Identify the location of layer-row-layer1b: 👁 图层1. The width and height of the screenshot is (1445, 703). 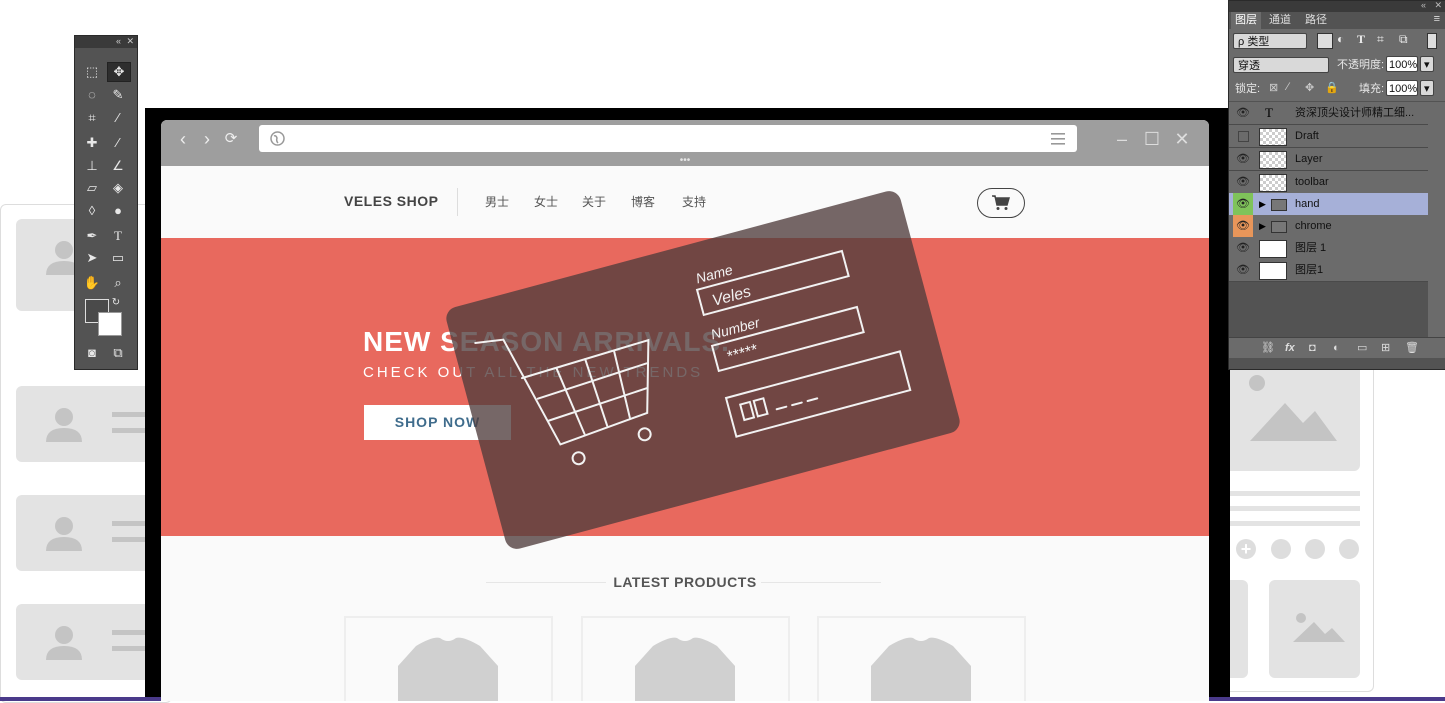
(1328, 270).